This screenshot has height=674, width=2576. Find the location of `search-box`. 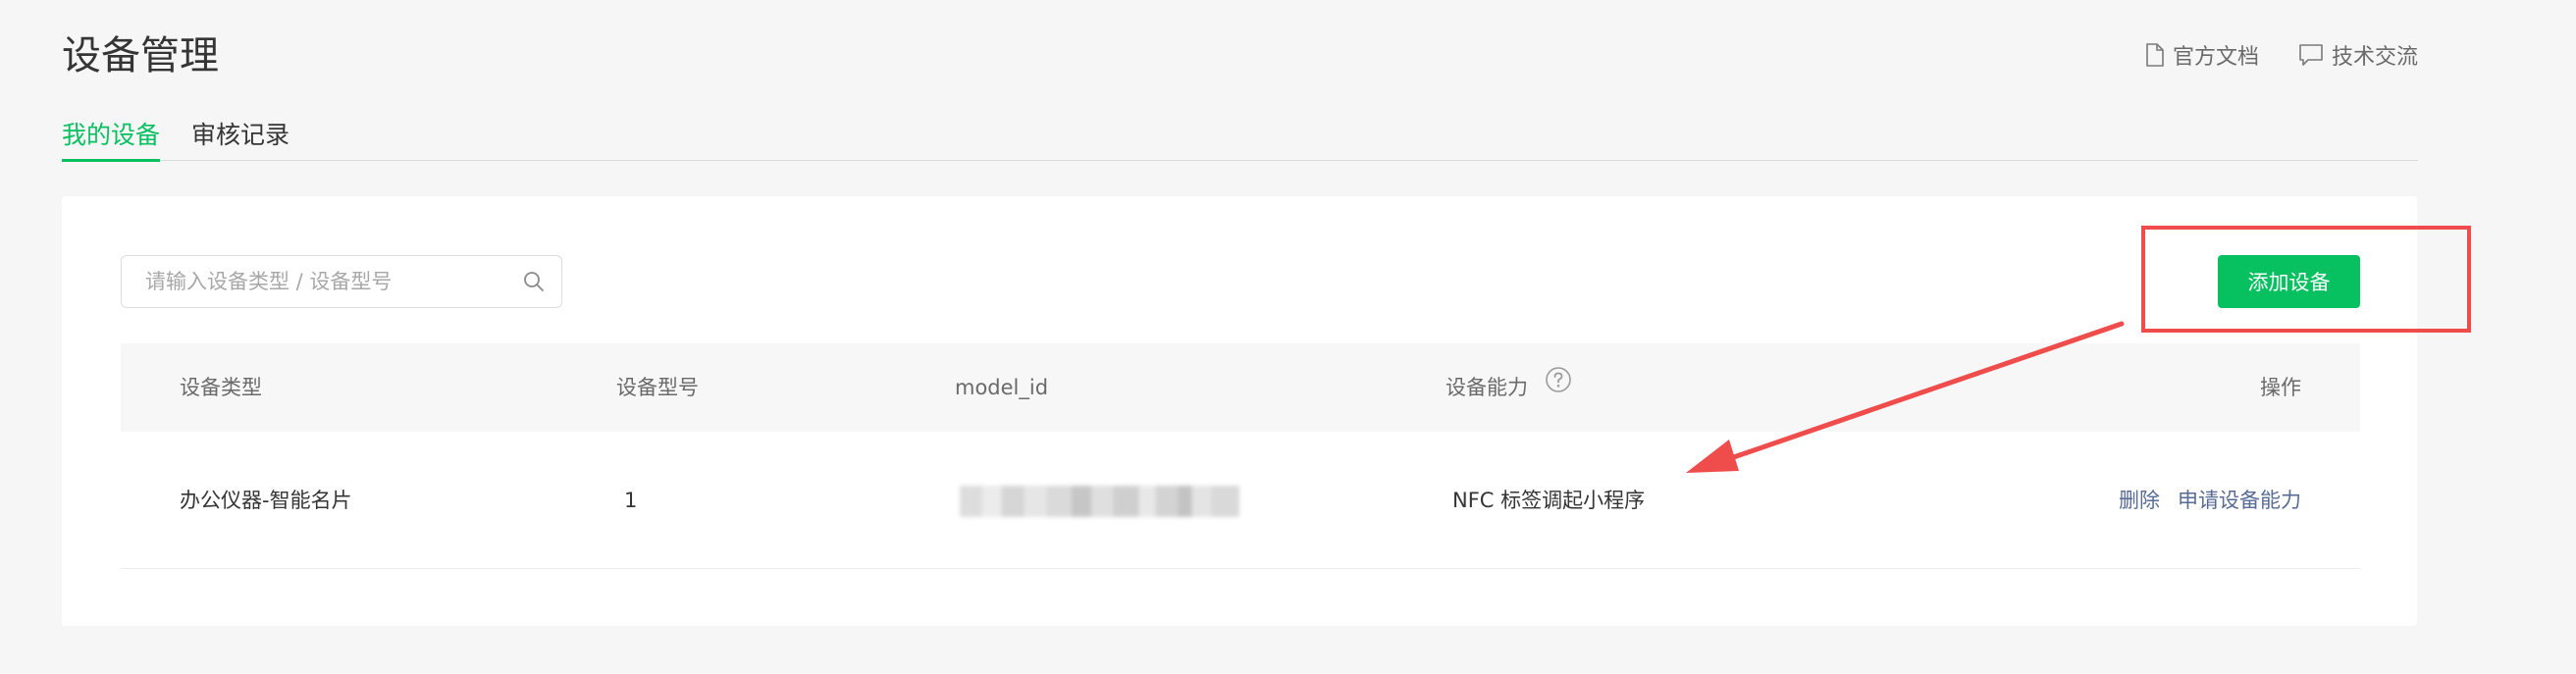

search-box is located at coordinates (341, 281).